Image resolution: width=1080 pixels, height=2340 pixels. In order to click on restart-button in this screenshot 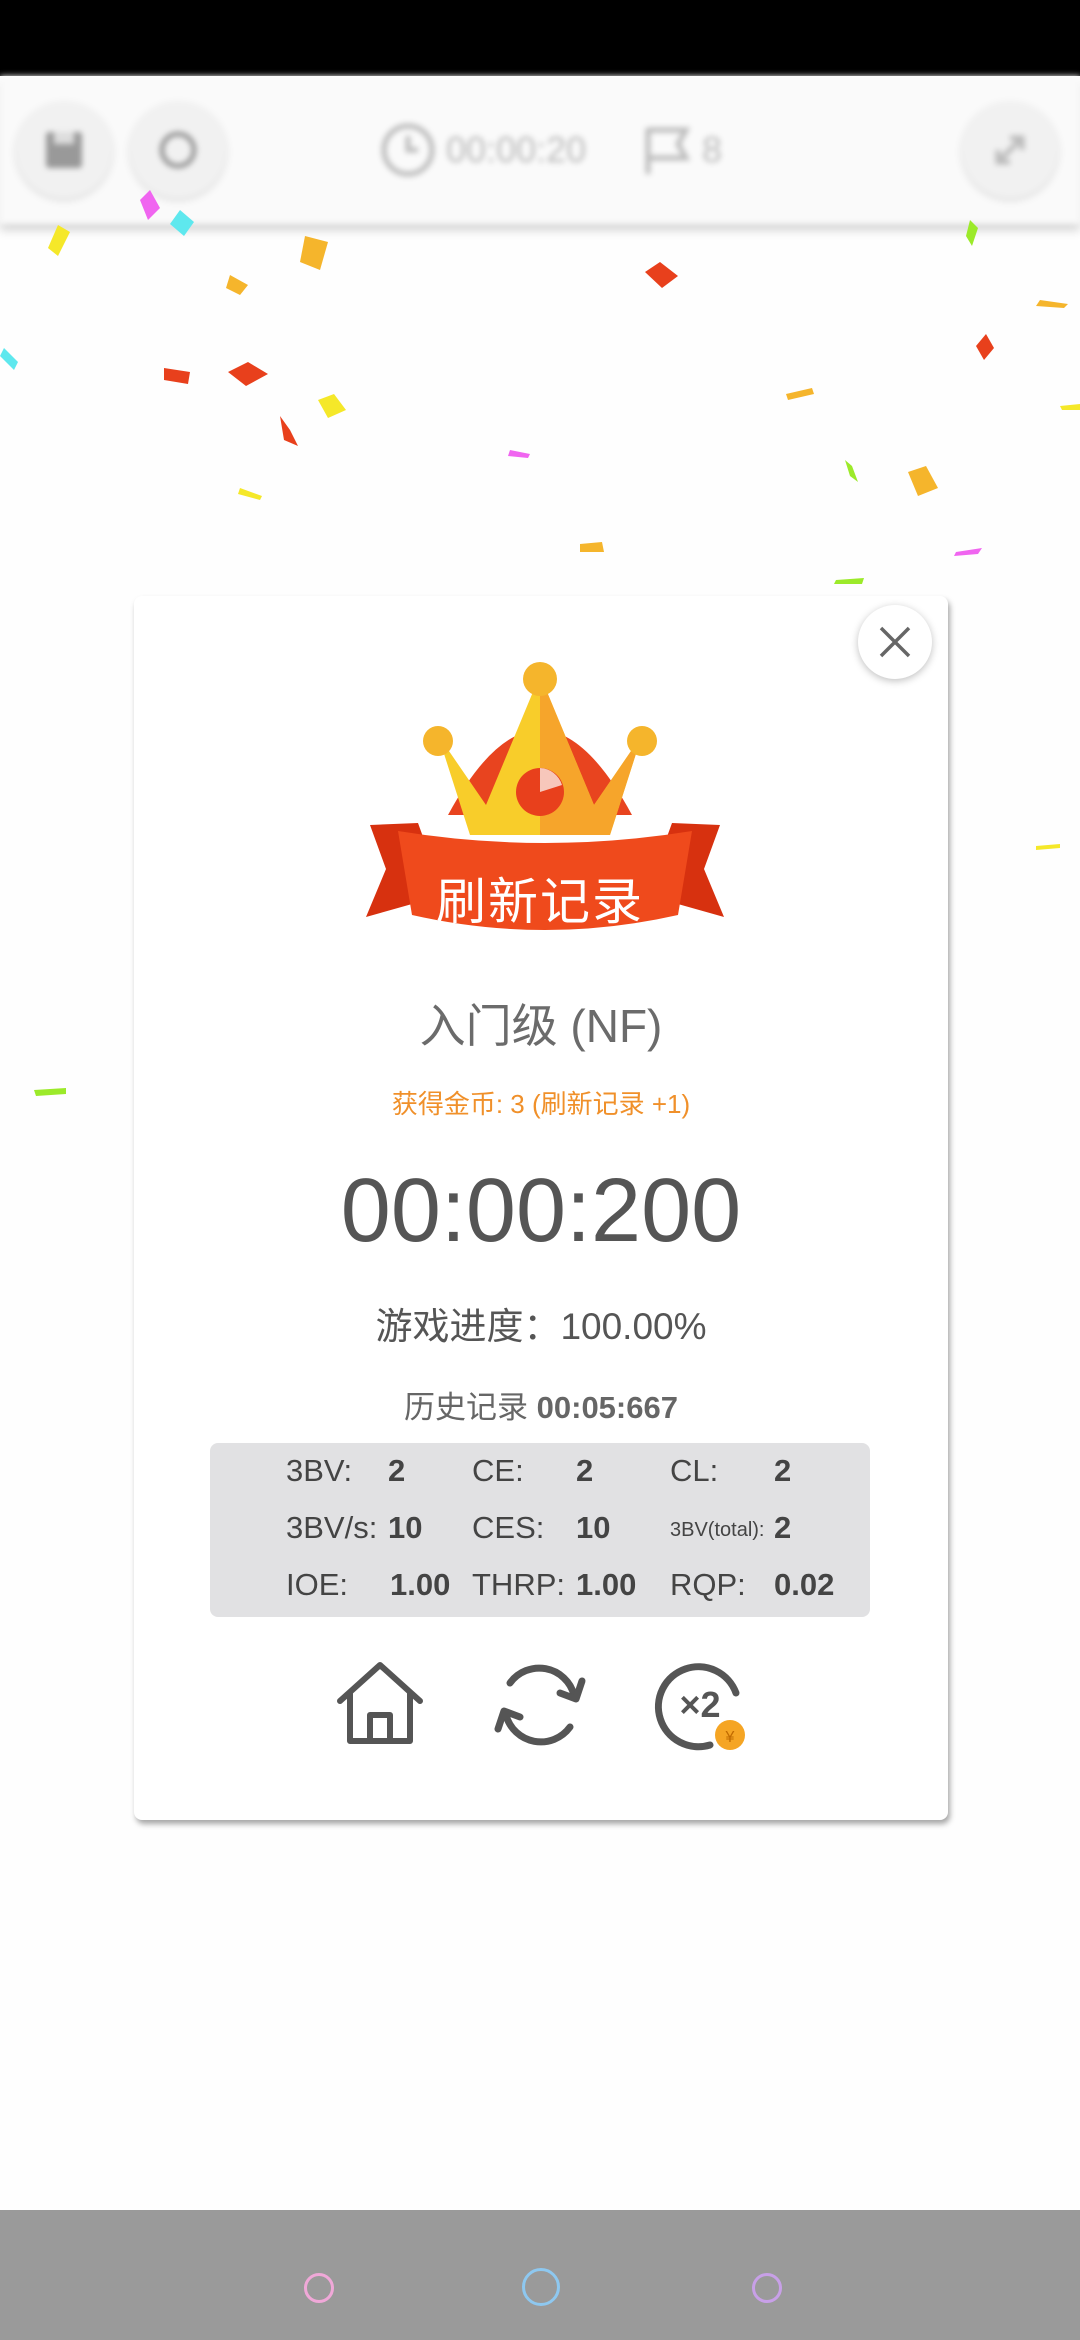, I will do `click(178, 150)`.